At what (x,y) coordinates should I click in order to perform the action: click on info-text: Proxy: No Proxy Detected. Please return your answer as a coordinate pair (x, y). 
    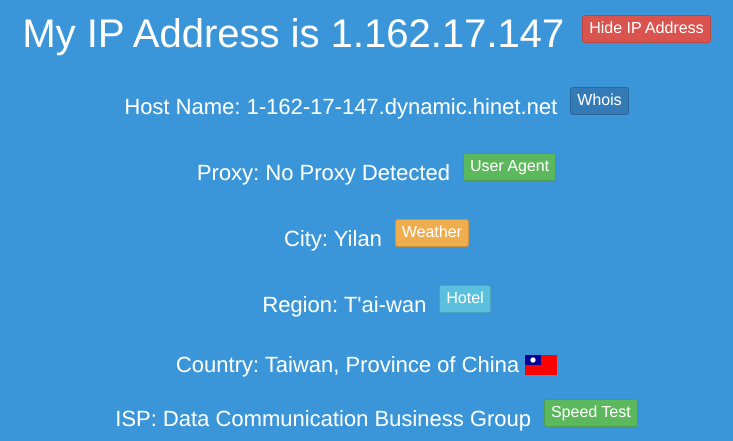
    Looking at the image, I should click on (323, 173).